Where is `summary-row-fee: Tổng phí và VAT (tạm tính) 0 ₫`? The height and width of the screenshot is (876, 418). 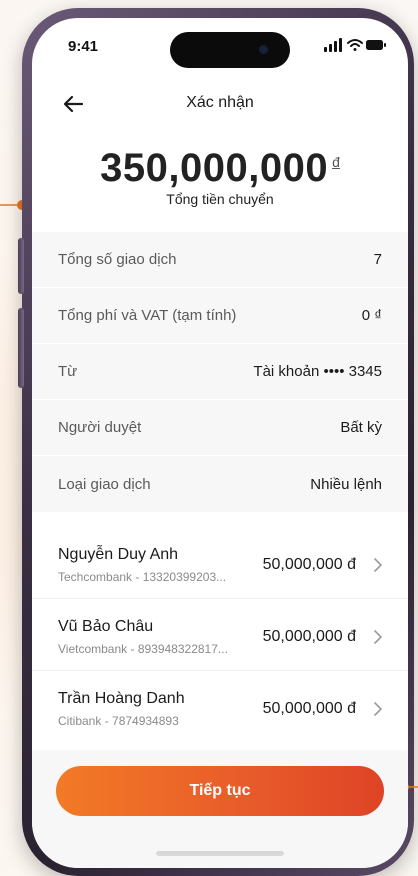 summary-row-fee: Tổng phí và VAT (tạm tính) 0 ₫ is located at coordinates (220, 316).